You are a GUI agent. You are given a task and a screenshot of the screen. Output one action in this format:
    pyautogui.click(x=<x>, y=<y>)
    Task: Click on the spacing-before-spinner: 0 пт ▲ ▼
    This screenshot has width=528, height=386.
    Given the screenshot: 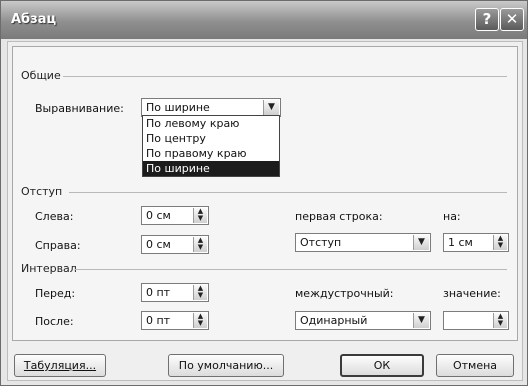 What is the action you would take?
    pyautogui.click(x=175, y=292)
    